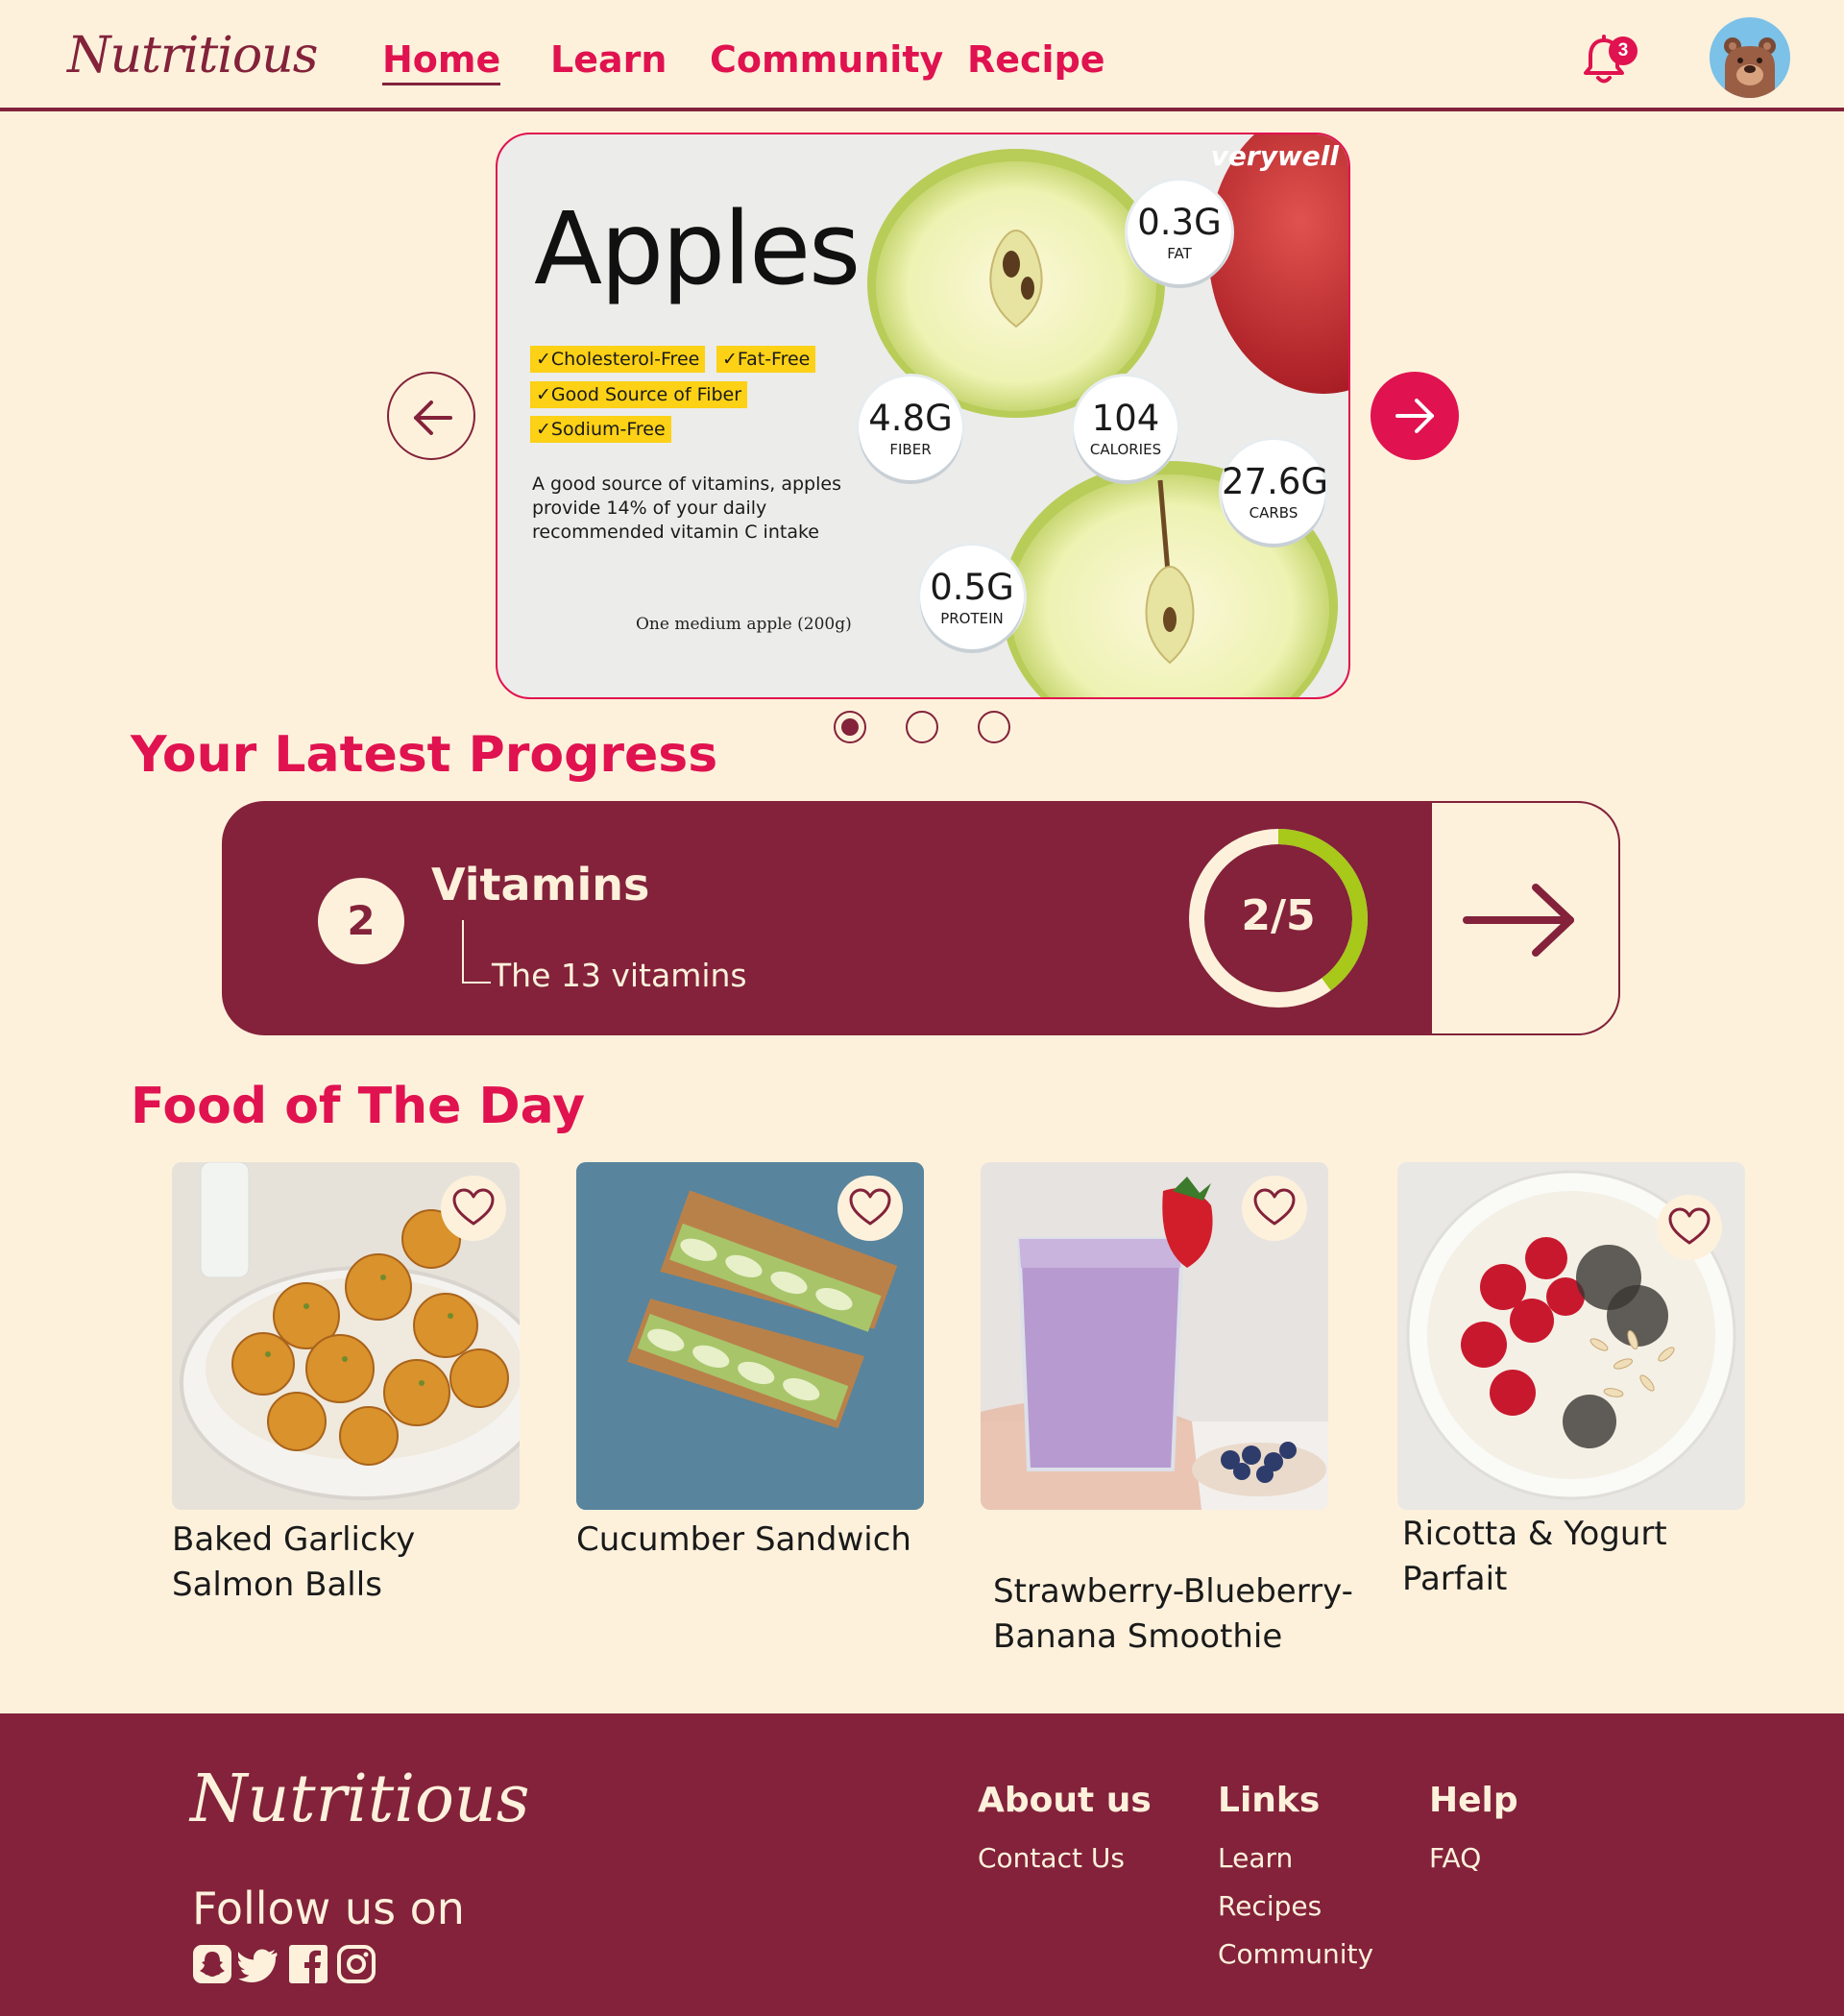 This screenshot has height=2016, width=1844. Describe the element at coordinates (441, 62) in the screenshot. I see `nav-home: Home` at that location.